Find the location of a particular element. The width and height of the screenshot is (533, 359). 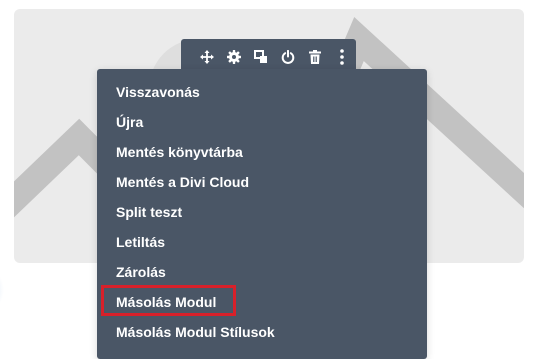

menu-item-copy-module-styles: Másolás Modul Stílusok is located at coordinates (195, 332).